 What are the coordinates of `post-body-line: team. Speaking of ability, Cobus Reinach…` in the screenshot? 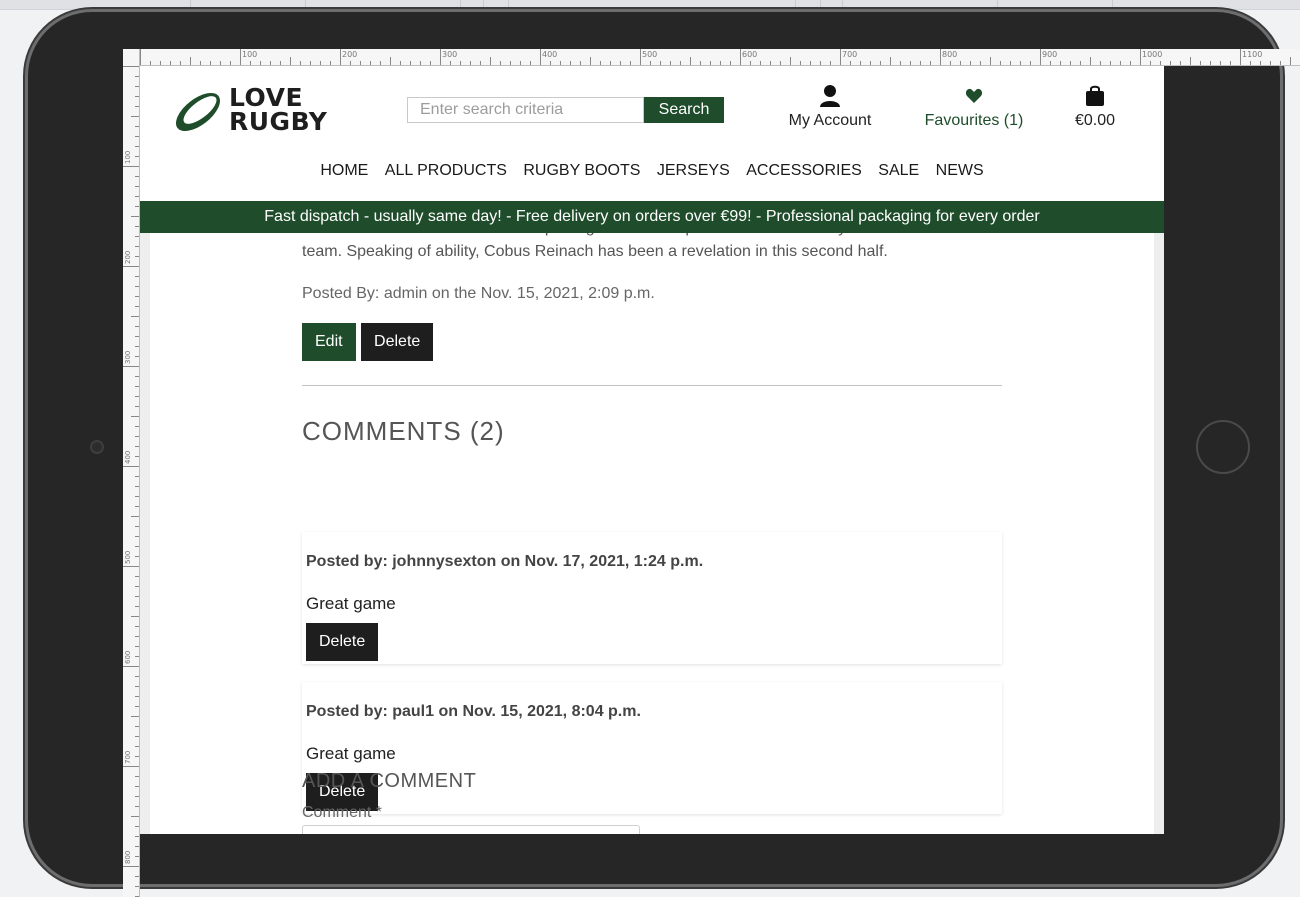 It's located at (595, 251).